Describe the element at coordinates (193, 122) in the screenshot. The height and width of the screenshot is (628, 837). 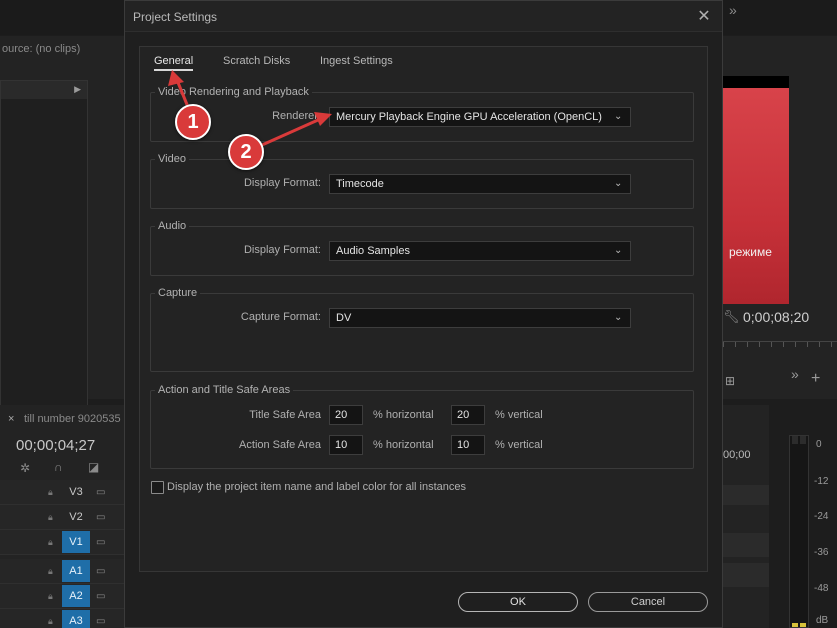
I see `annotation-badge-1: 1` at that location.